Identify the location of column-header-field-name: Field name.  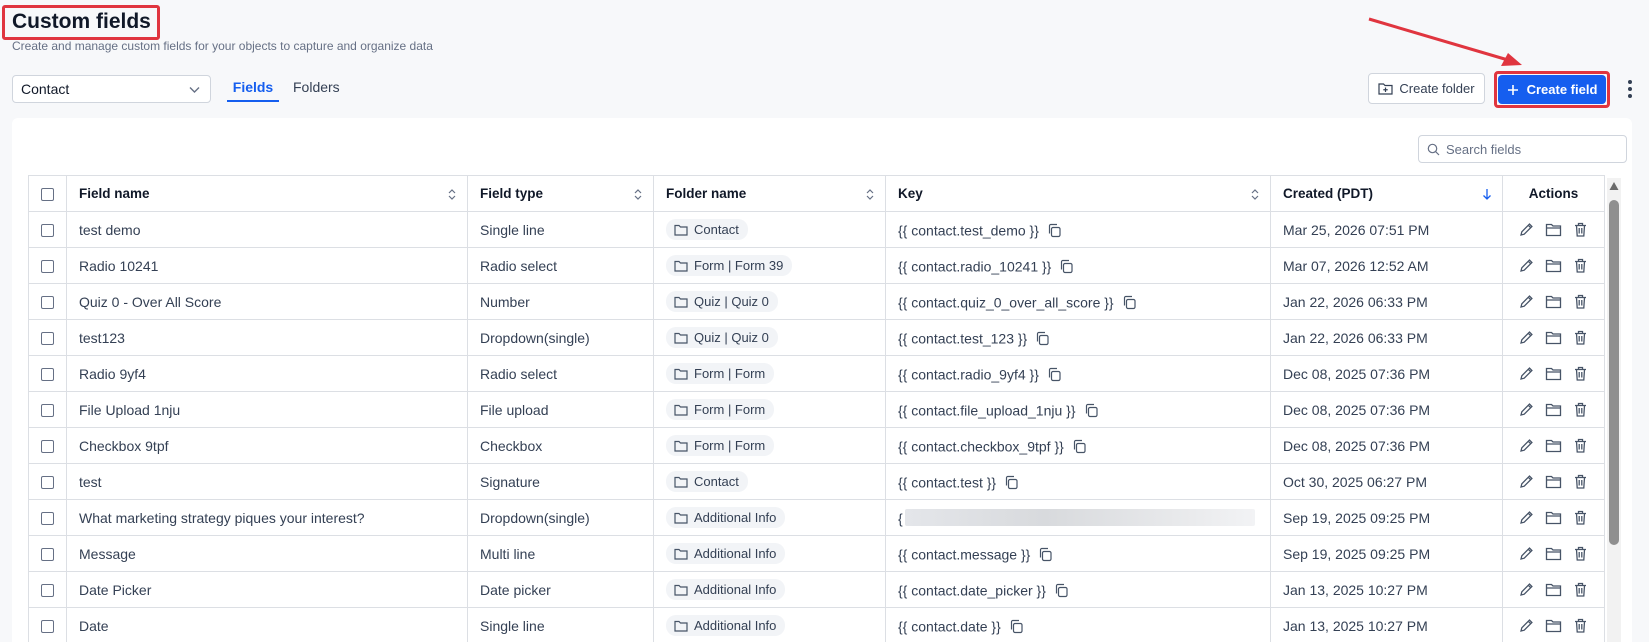
(267, 193).